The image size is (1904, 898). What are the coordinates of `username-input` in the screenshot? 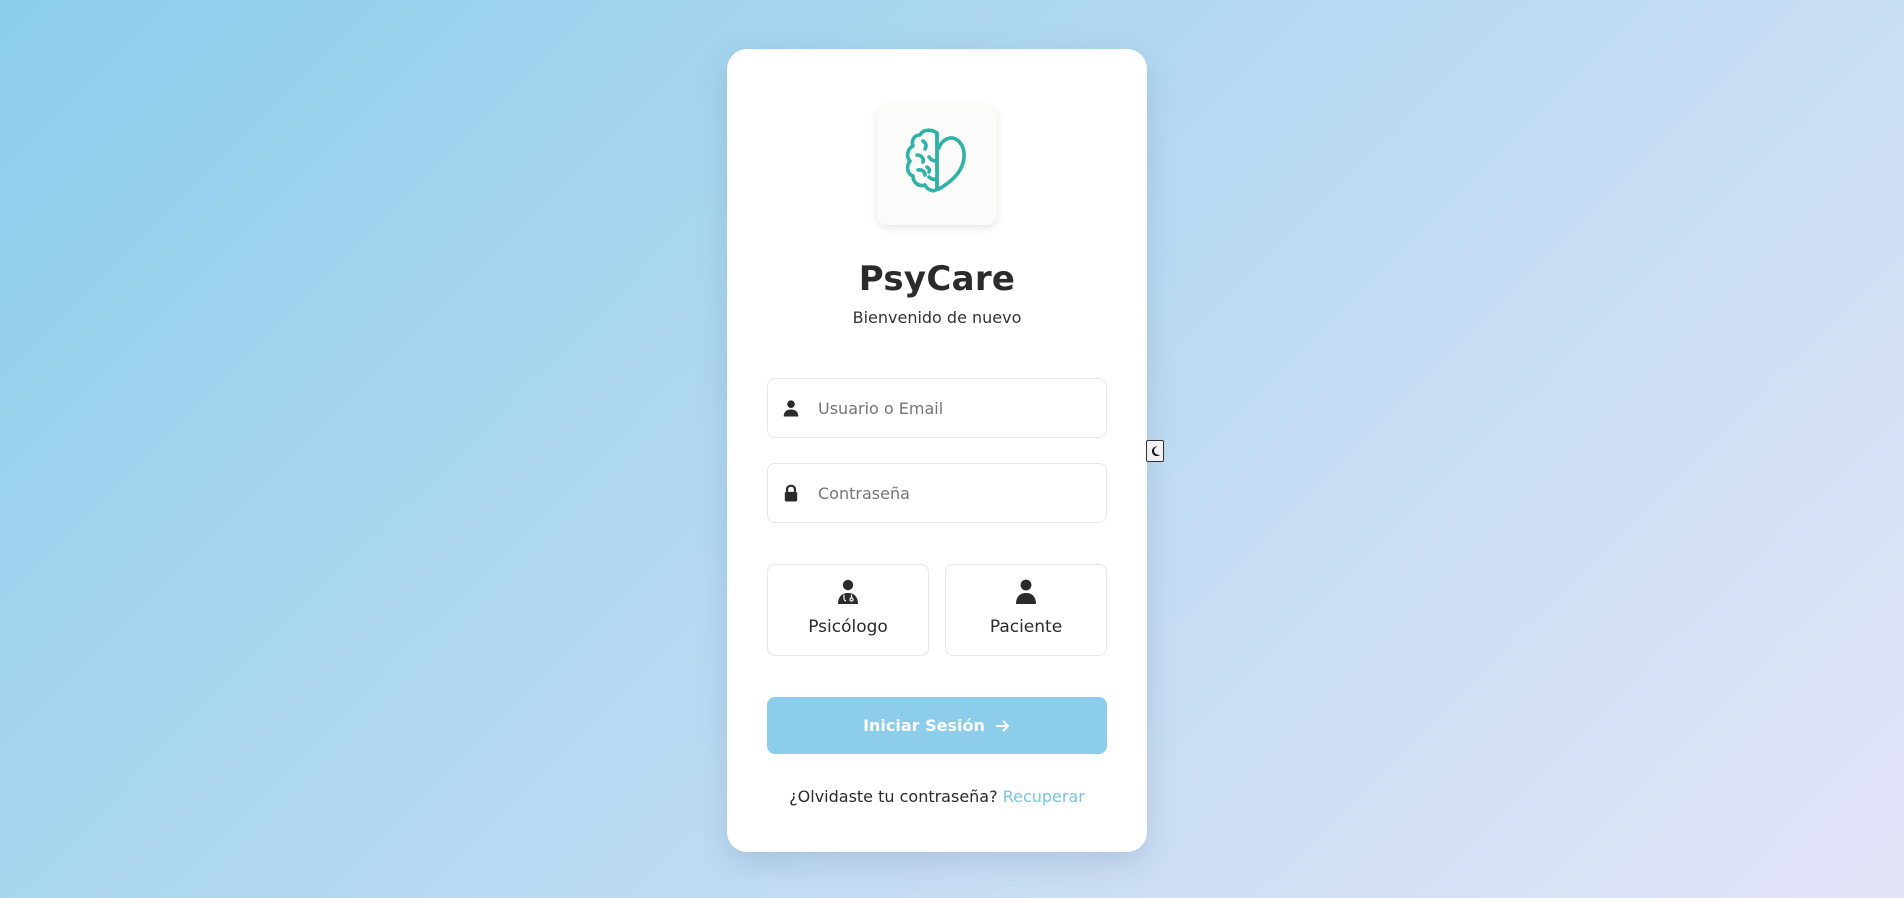 It's located at (958, 408).